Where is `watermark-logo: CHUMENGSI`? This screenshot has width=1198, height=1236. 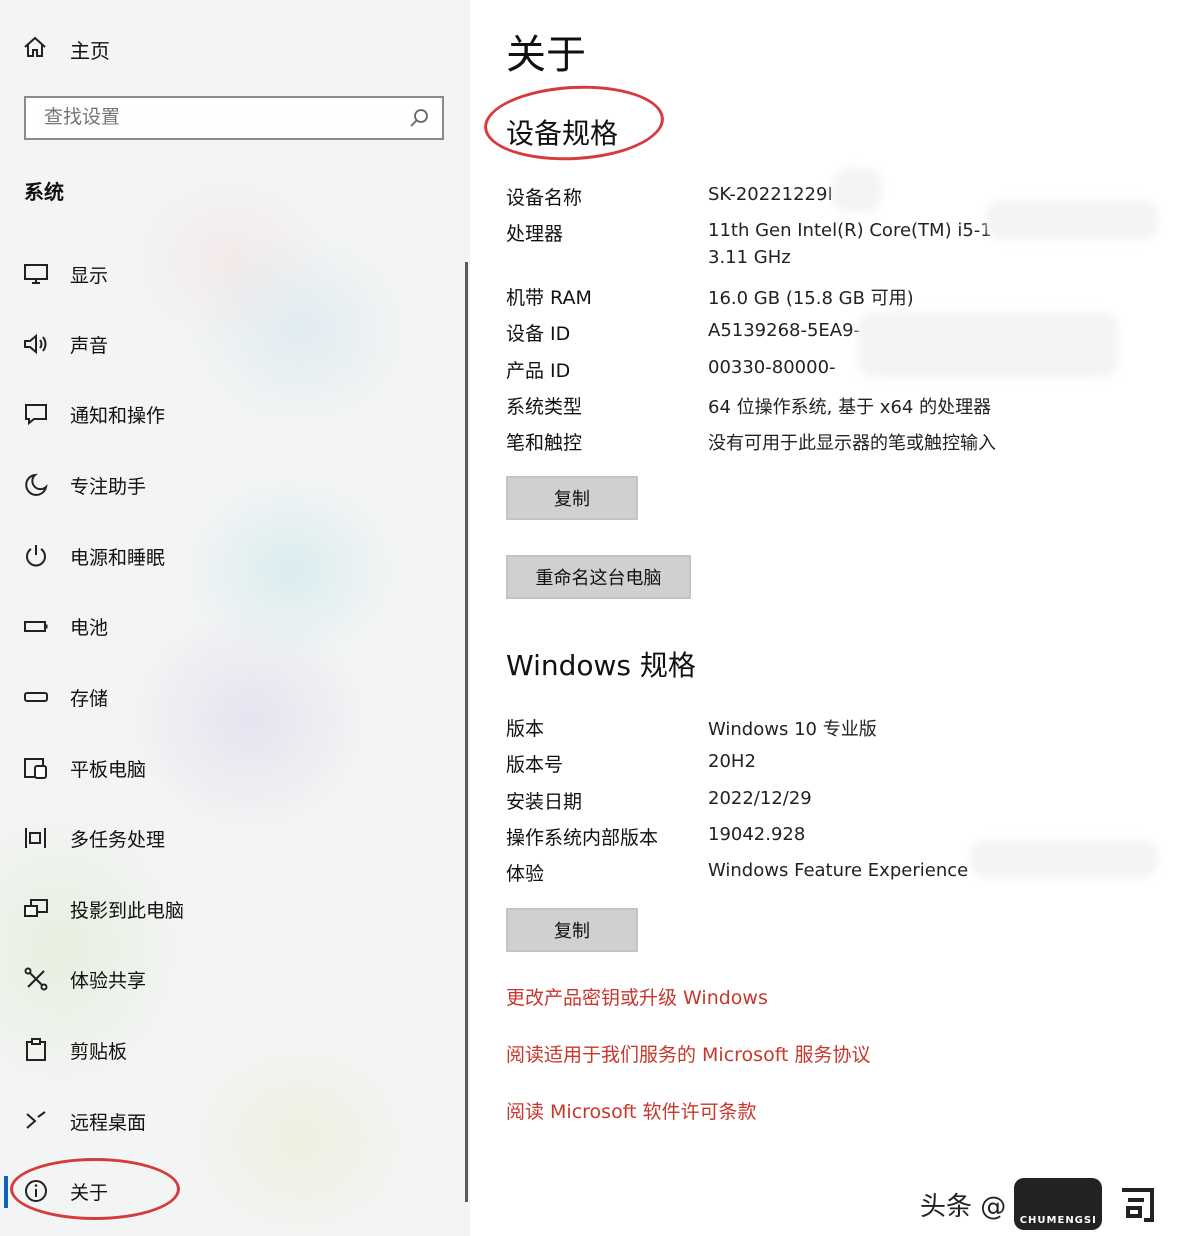
watermark-logo: CHUMENGSI is located at coordinates (1058, 1204).